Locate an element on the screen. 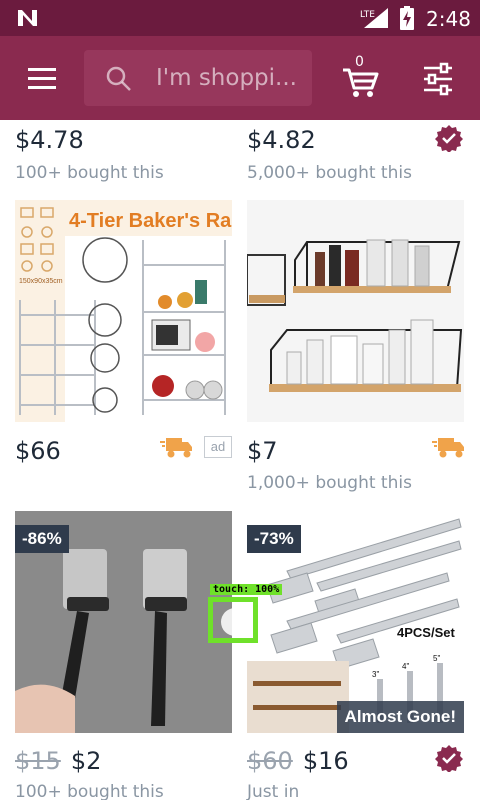 The height and width of the screenshot is (800, 480). product-image-razor-holder: -86% is located at coordinates (123, 622).